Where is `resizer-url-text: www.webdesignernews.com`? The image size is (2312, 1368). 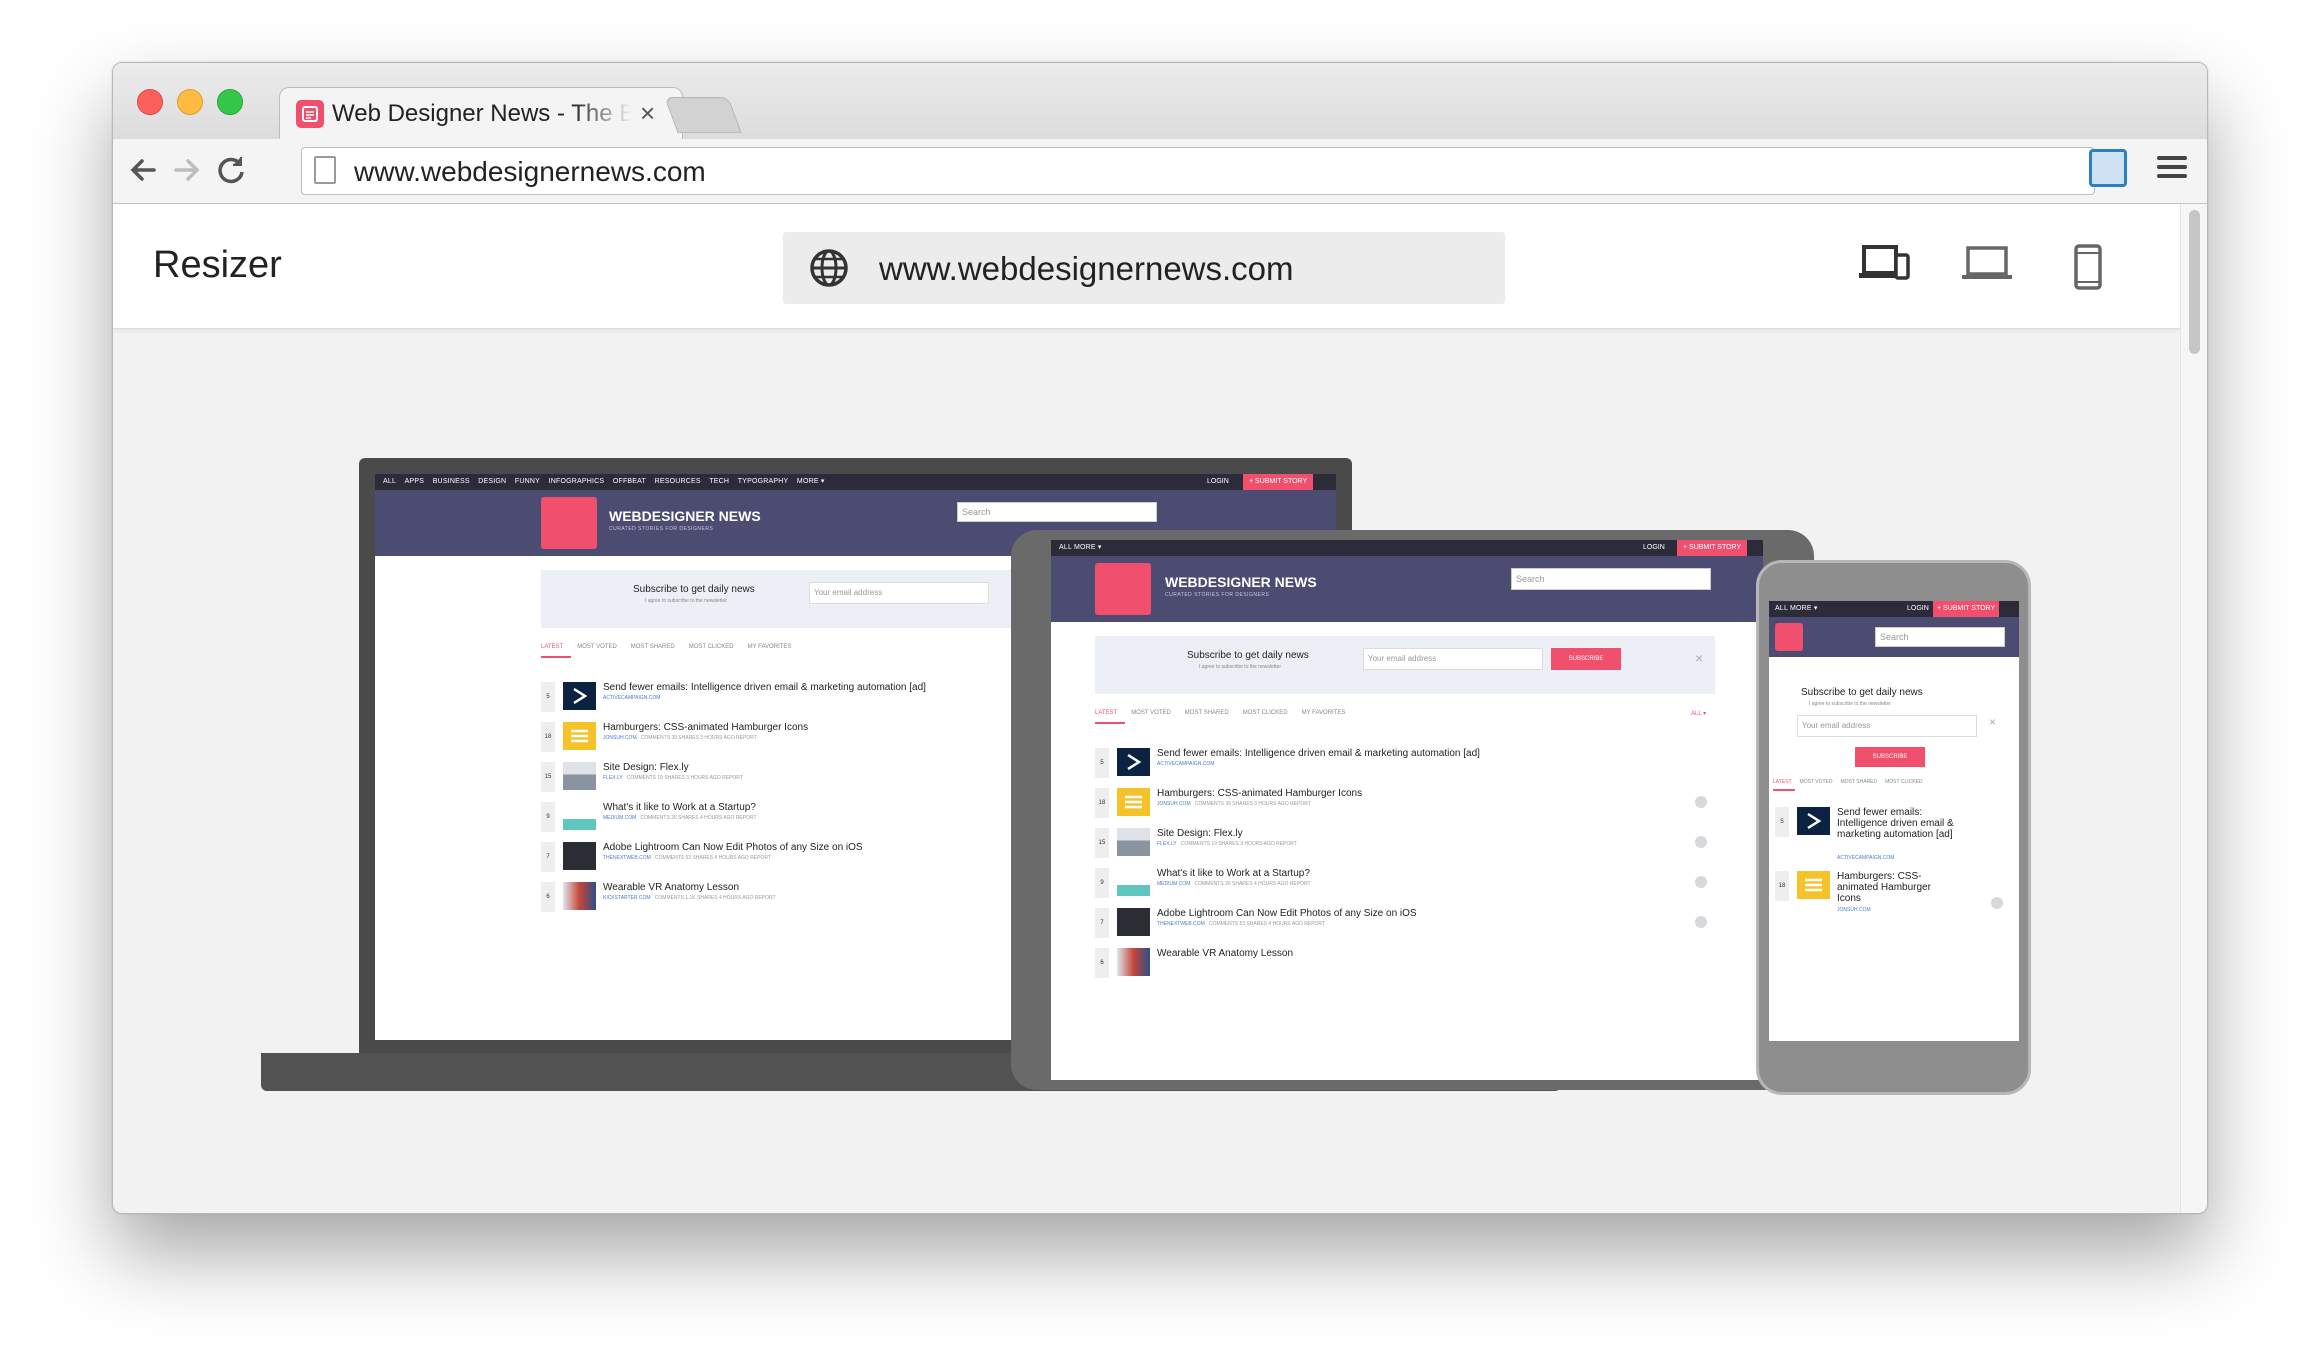
resizer-url-text: www.webdesignernews.com is located at coordinates (1086, 269).